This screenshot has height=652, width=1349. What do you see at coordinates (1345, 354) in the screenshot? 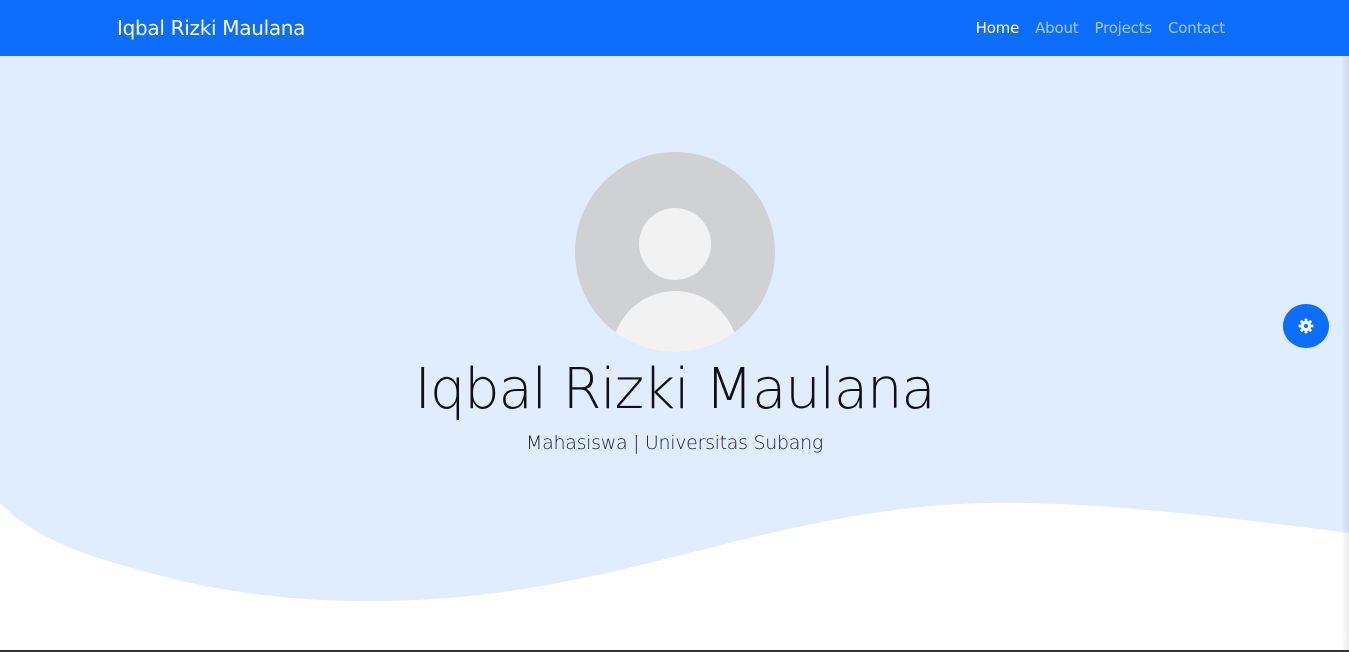
I see `page-edge-shadow` at bounding box center [1345, 354].